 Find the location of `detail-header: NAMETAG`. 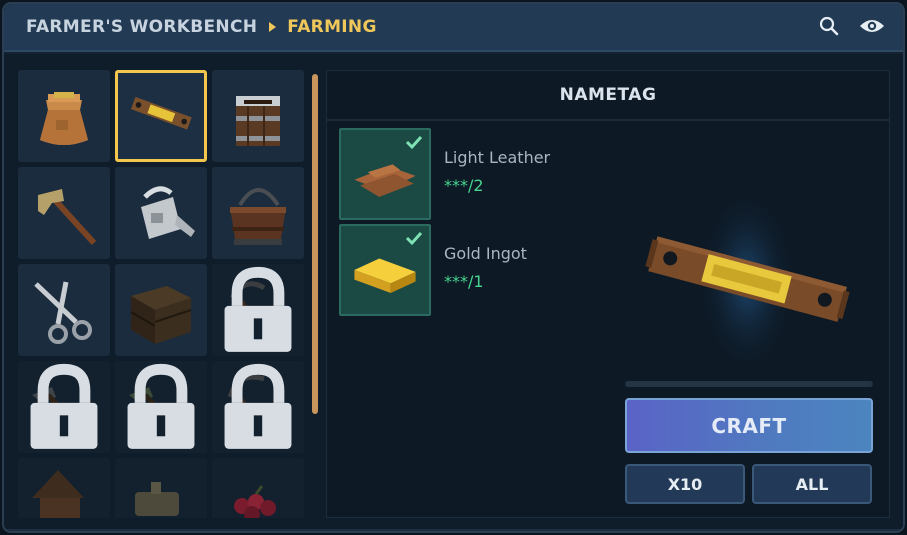

detail-header: NAMETAG is located at coordinates (608, 96).